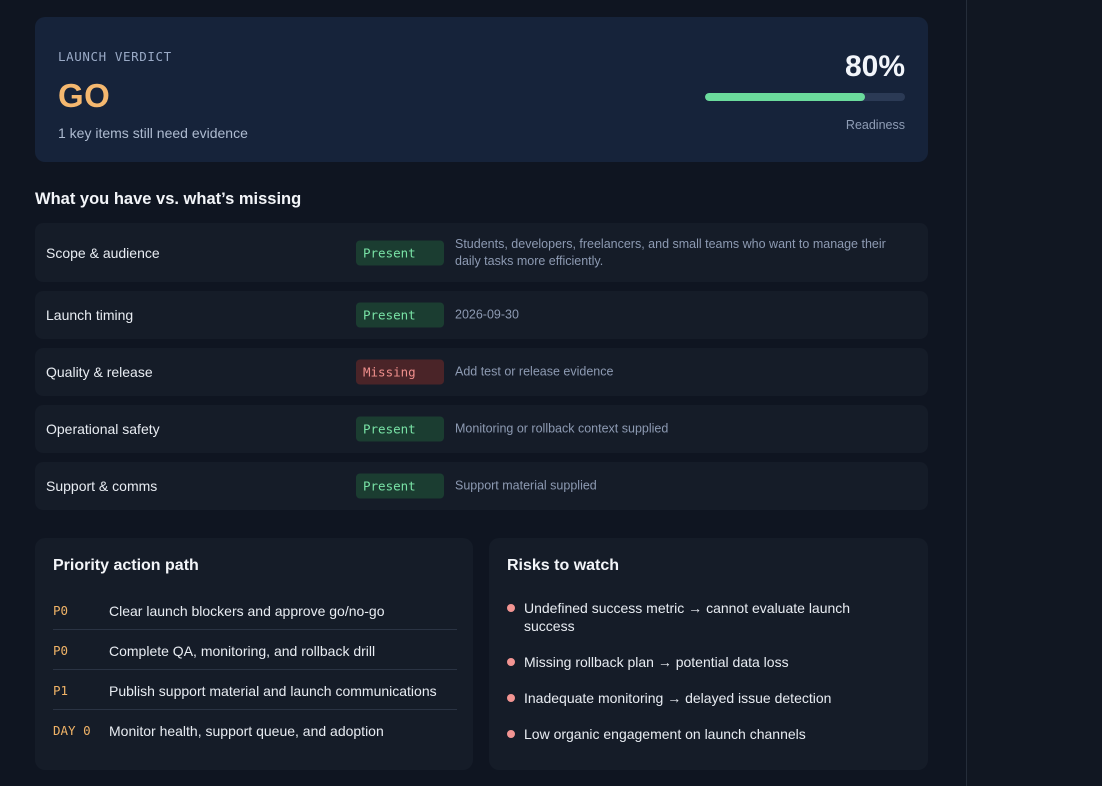 The image size is (1102, 786). What do you see at coordinates (99, 372) in the screenshot?
I see `checklist-item-name: Quality & release` at bounding box center [99, 372].